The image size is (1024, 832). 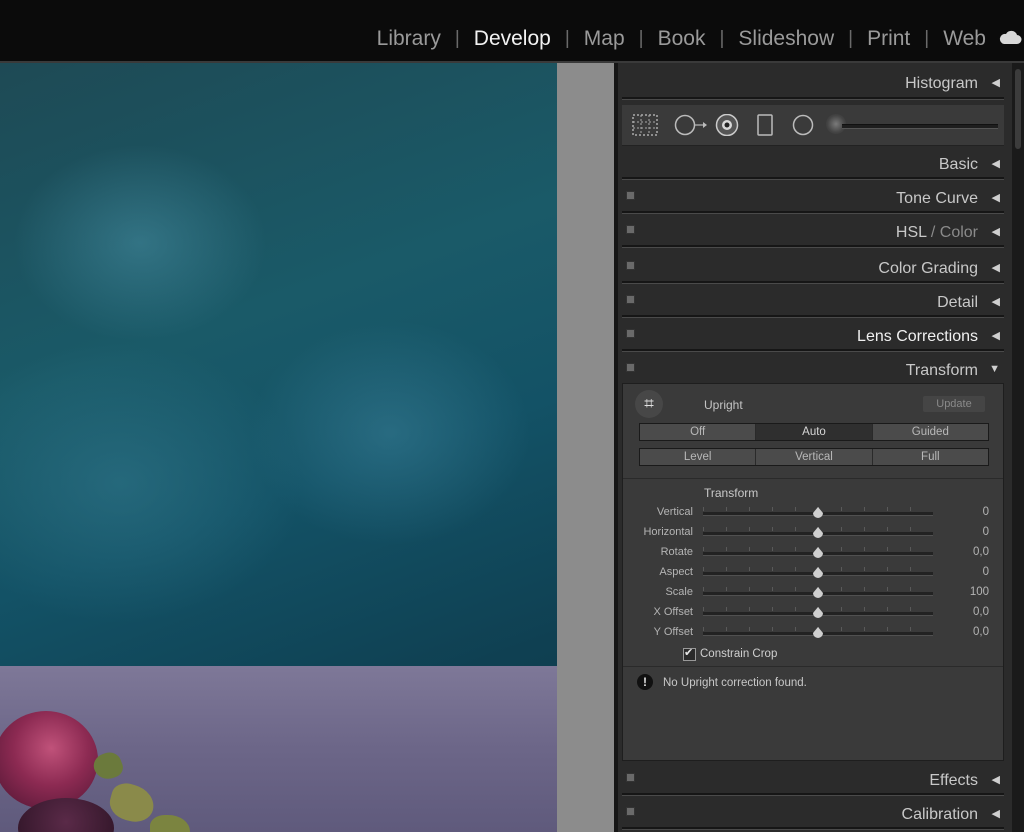 I want to click on module-map: Map, so click(x=604, y=39).